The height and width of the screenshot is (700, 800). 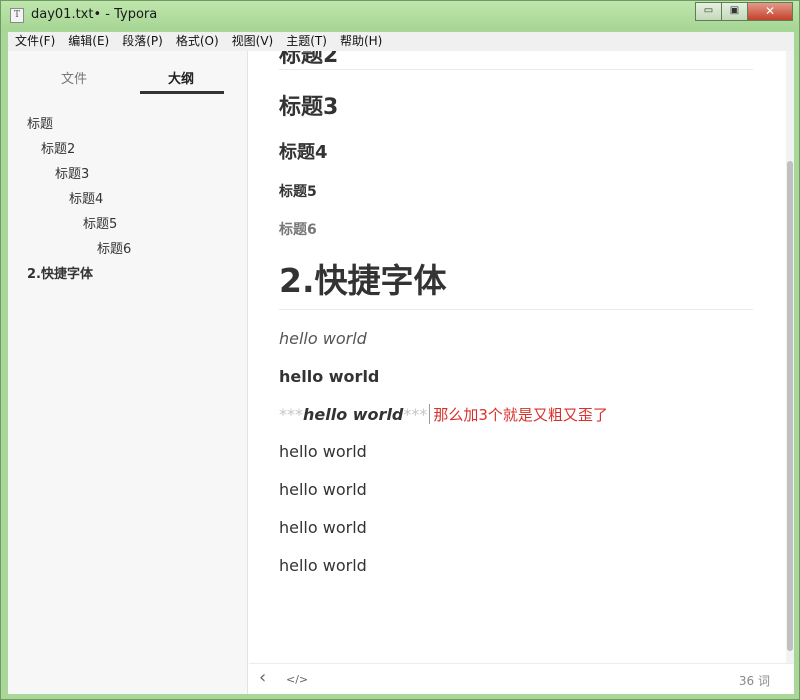 What do you see at coordinates (128, 74) in the screenshot?
I see `sidebar-tabs: 文件 大纲` at bounding box center [128, 74].